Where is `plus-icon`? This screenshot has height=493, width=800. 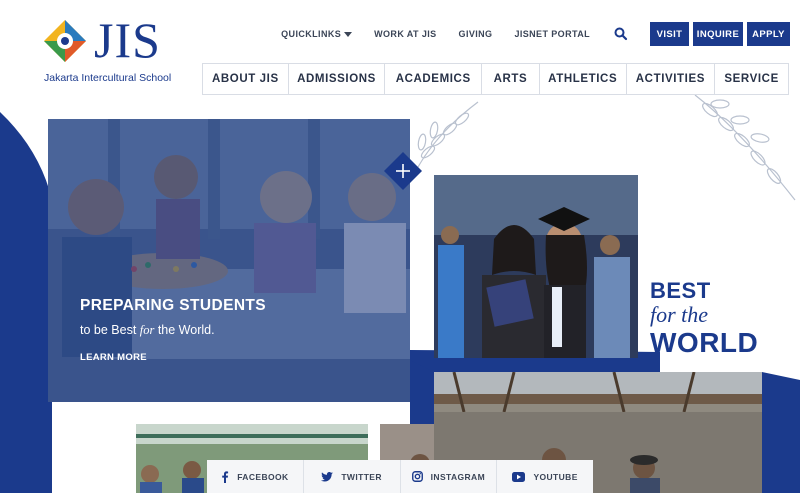 plus-icon is located at coordinates (403, 171).